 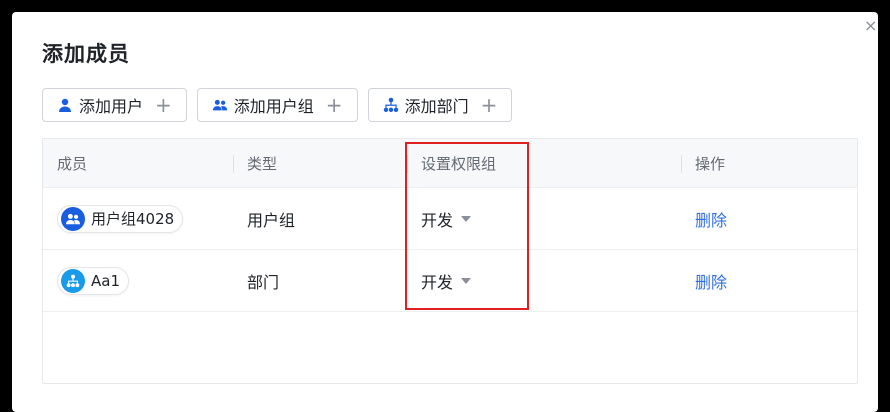 I want to click on add-user-button: 添加用户 +, so click(x=114, y=105).